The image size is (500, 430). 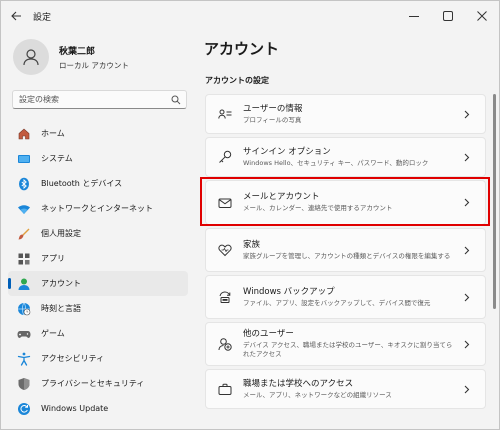 I want to click on mail-icon, so click(x=225, y=203).